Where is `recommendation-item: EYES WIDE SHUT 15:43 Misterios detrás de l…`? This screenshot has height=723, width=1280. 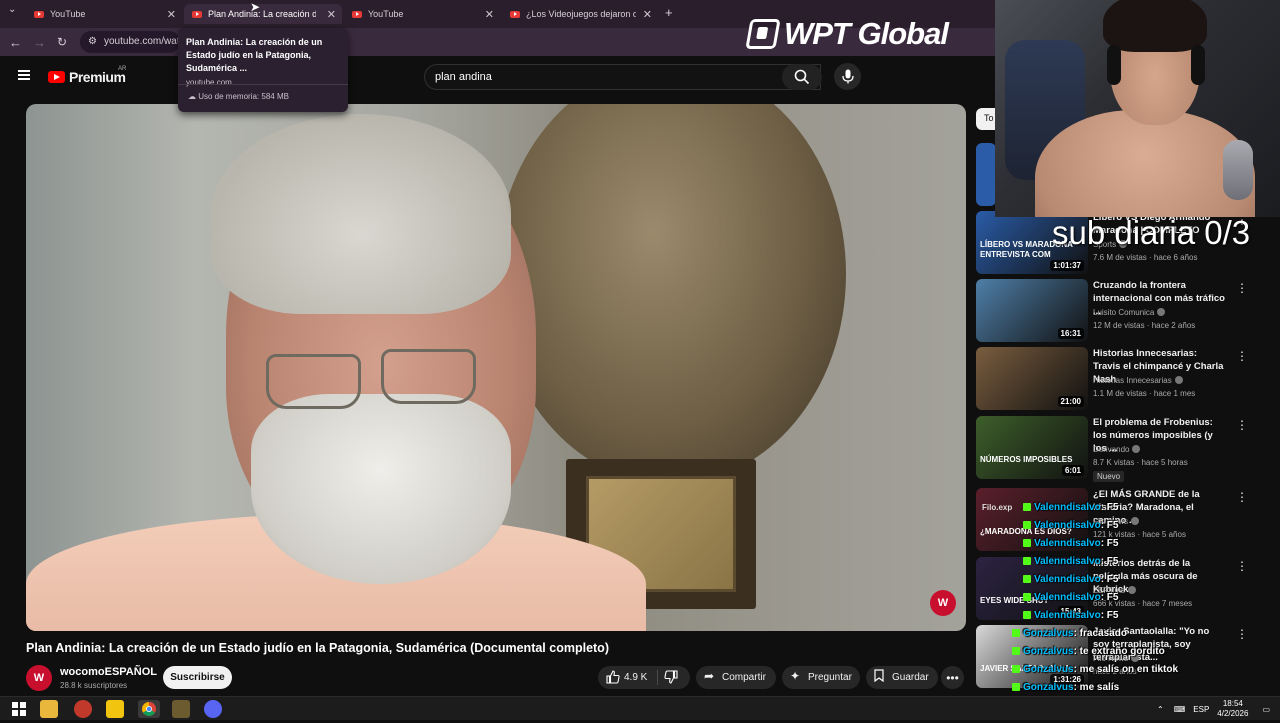
recommendation-item: EYES WIDE SHUT 15:43 Misterios detrás de l… is located at coordinates (1126, 589).